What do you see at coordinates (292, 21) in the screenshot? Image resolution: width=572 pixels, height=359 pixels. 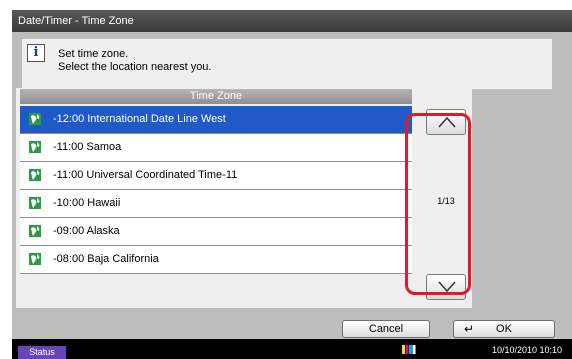 I see `title-bar: Date/Timer - Time Zone` at bounding box center [292, 21].